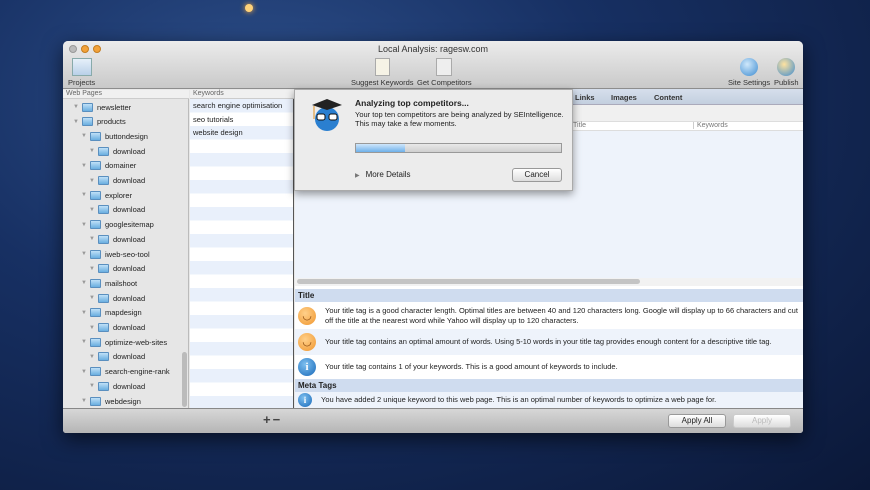 This screenshot has width=870, height=490. I want to click on projects-button: Projects, so click(81, 72).